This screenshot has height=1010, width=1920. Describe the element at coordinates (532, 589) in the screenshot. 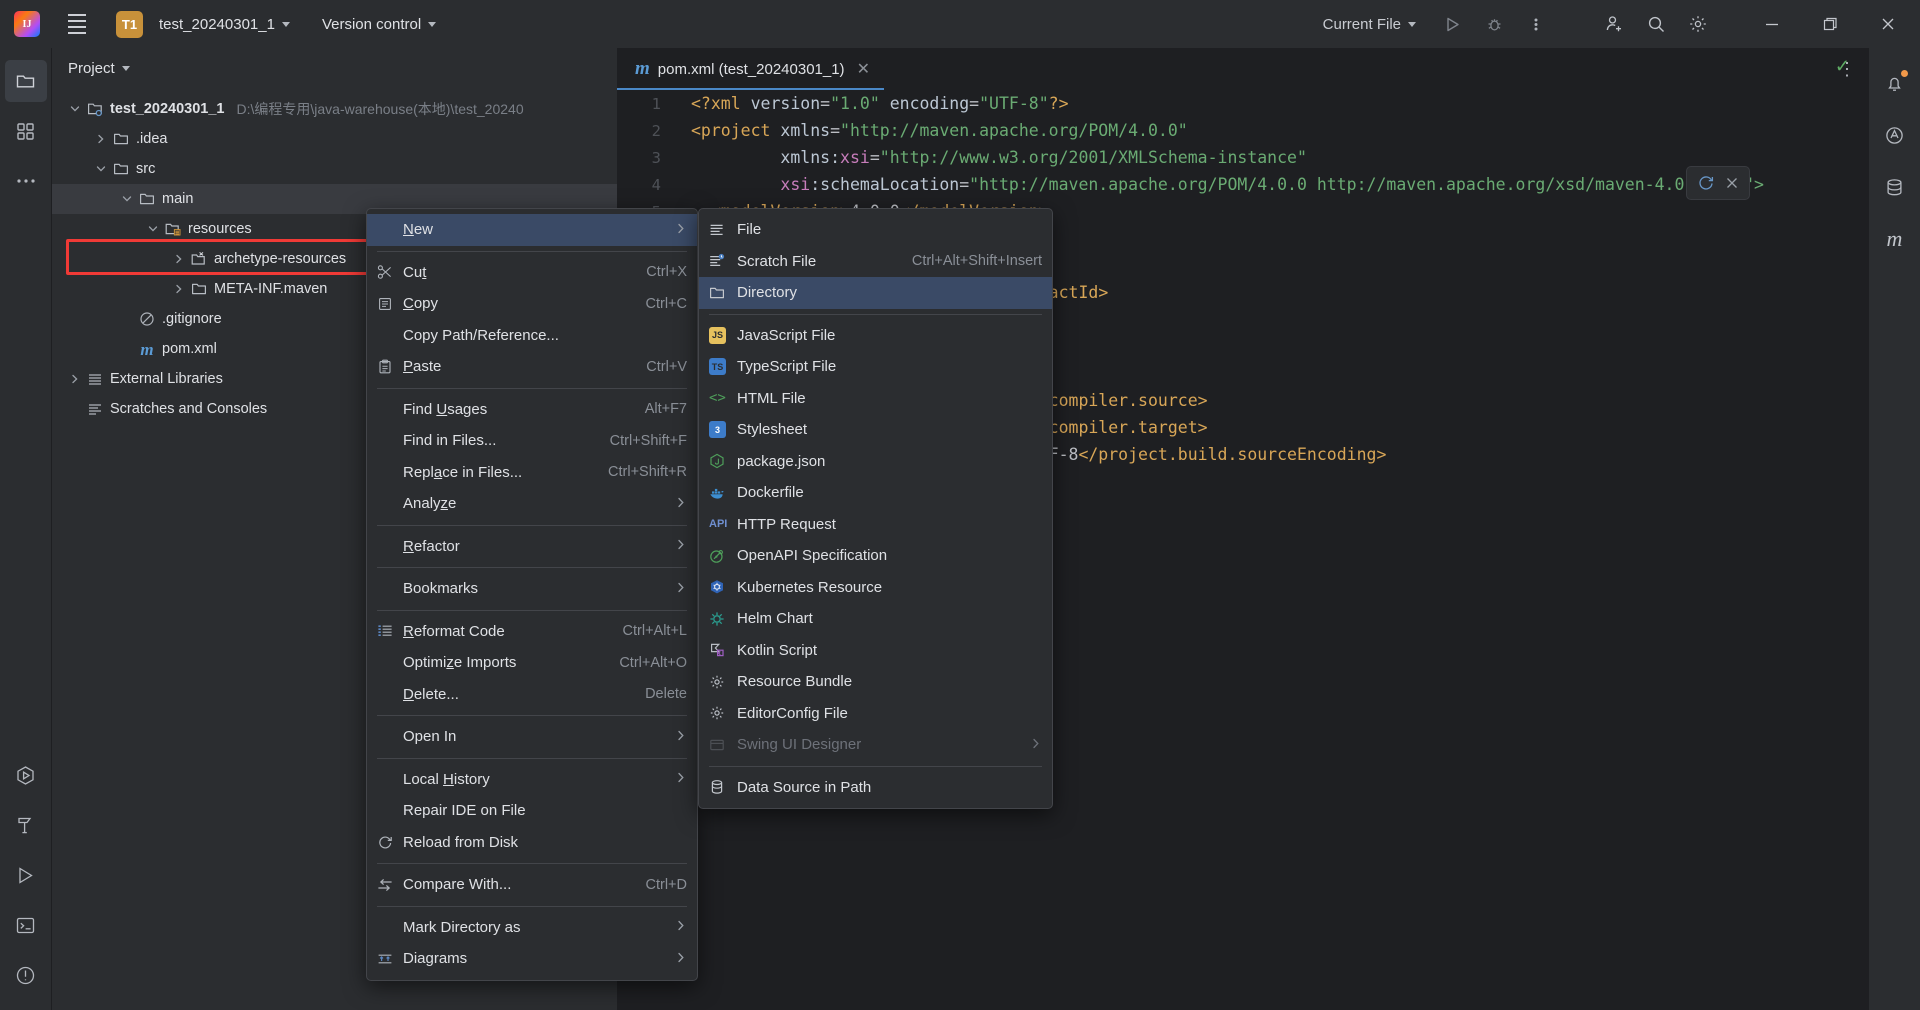

I see `context-menu-item-bookmarks: Bookmarks` at that location.